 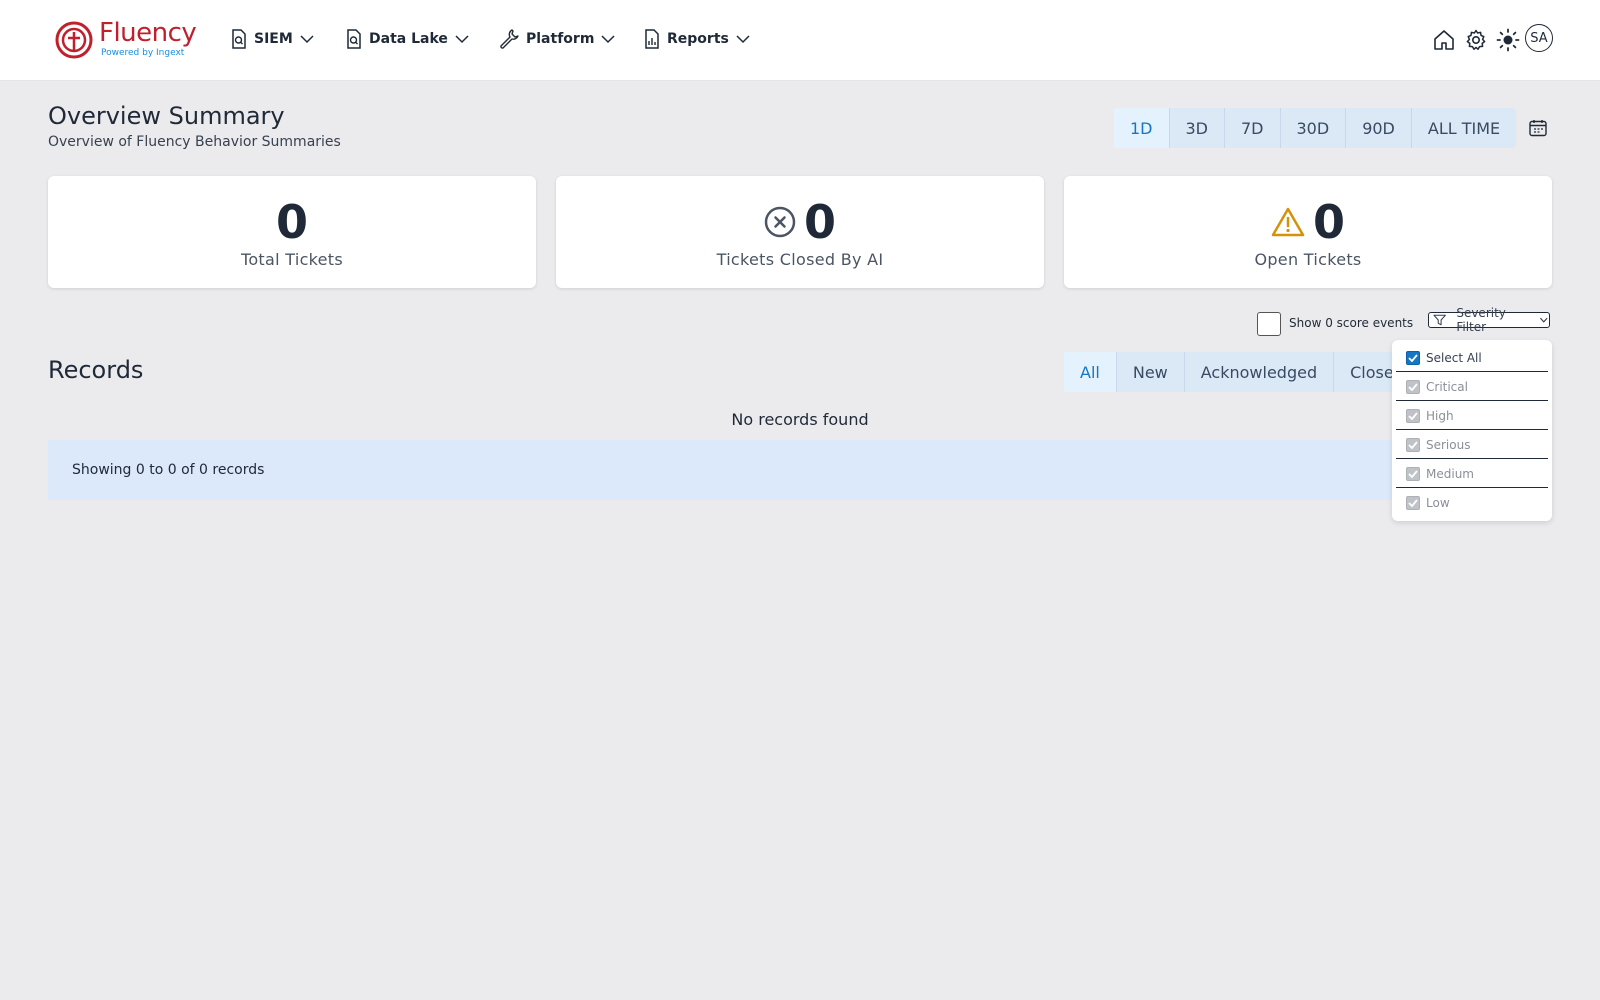 What do you see at coordinates (1538, 128) in the screenshot?
I see `calendar-icon` at bounding box center [1538, 128].